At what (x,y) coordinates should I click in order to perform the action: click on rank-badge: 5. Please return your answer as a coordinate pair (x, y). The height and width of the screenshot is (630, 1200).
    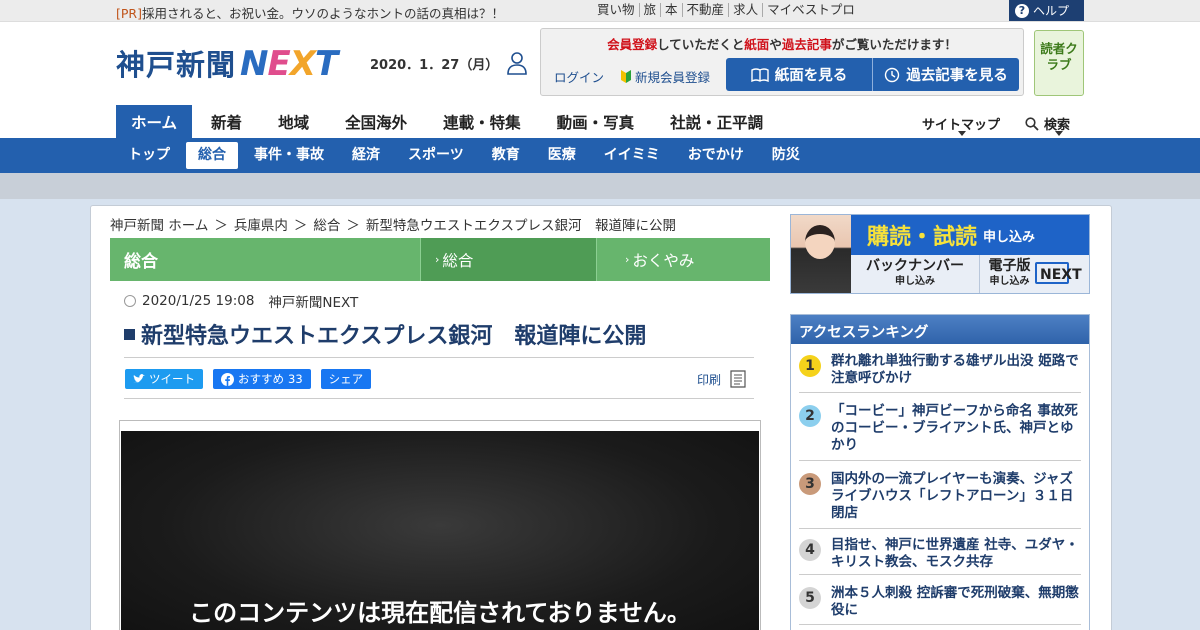
    Looking at the image, I should click on (810, 598).